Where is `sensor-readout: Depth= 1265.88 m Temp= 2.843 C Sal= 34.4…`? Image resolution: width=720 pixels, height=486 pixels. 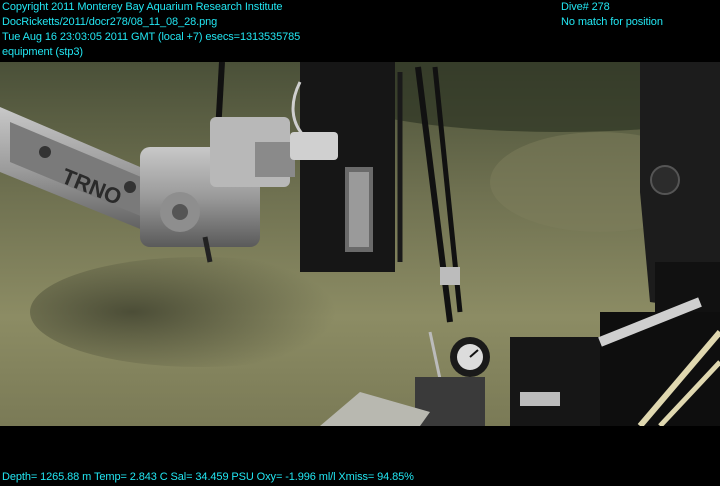
sensor-readout: Depth= 1265.88 m Temp= 2.843 C Sal= 34.4… is located at coordinates (208, 477).